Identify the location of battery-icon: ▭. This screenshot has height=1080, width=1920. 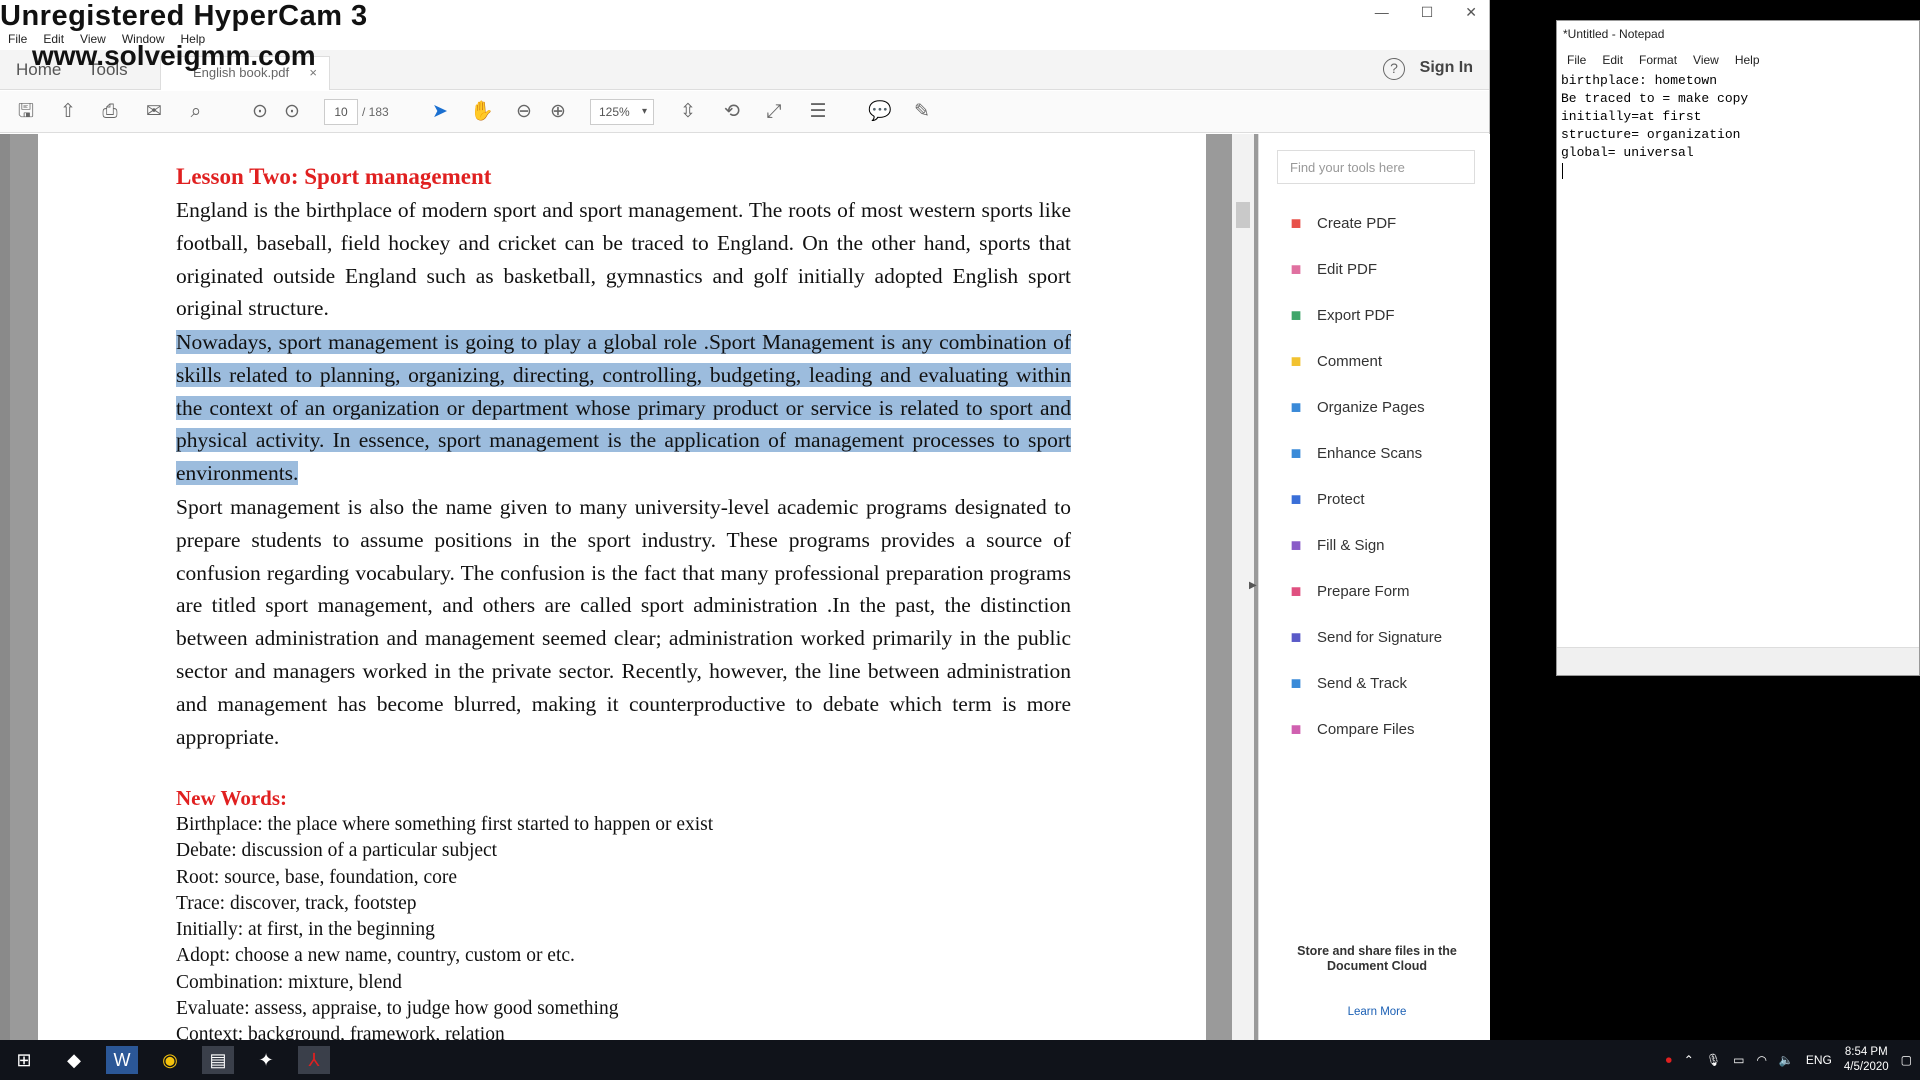
(1738, 1060).